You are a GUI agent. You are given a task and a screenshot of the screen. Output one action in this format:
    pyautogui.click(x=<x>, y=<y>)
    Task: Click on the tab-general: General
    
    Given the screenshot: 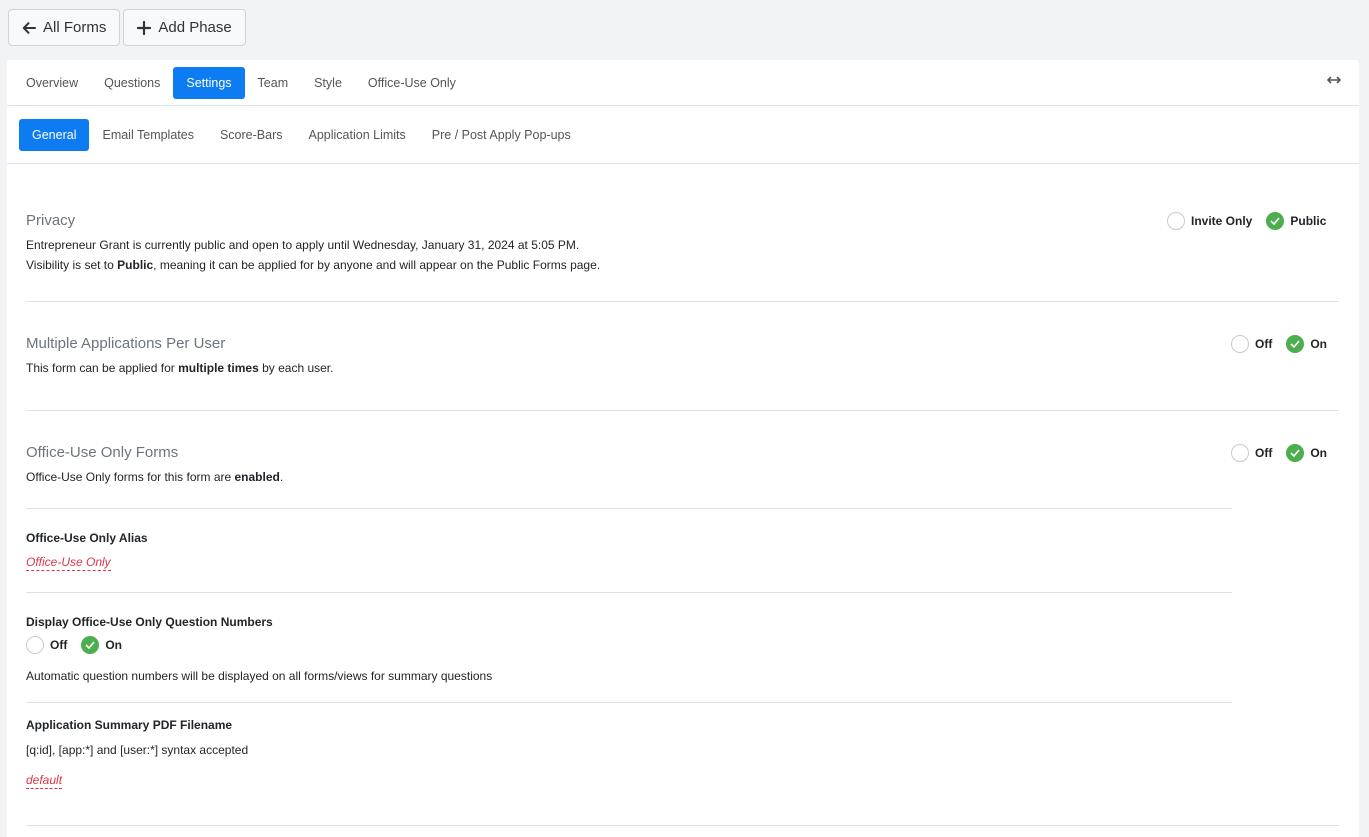 What is the action you would take?
    pyautogui.click(x=54, y=134)
    